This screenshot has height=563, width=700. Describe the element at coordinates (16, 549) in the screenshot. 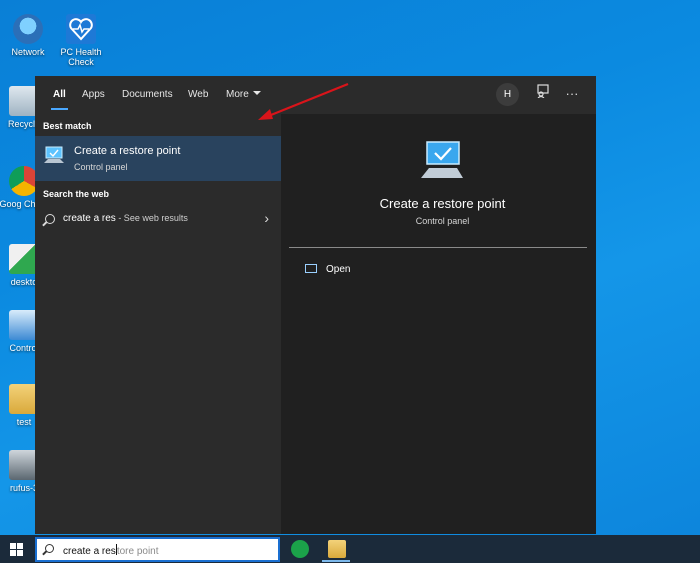

I see `windows-start-icon` at that location.